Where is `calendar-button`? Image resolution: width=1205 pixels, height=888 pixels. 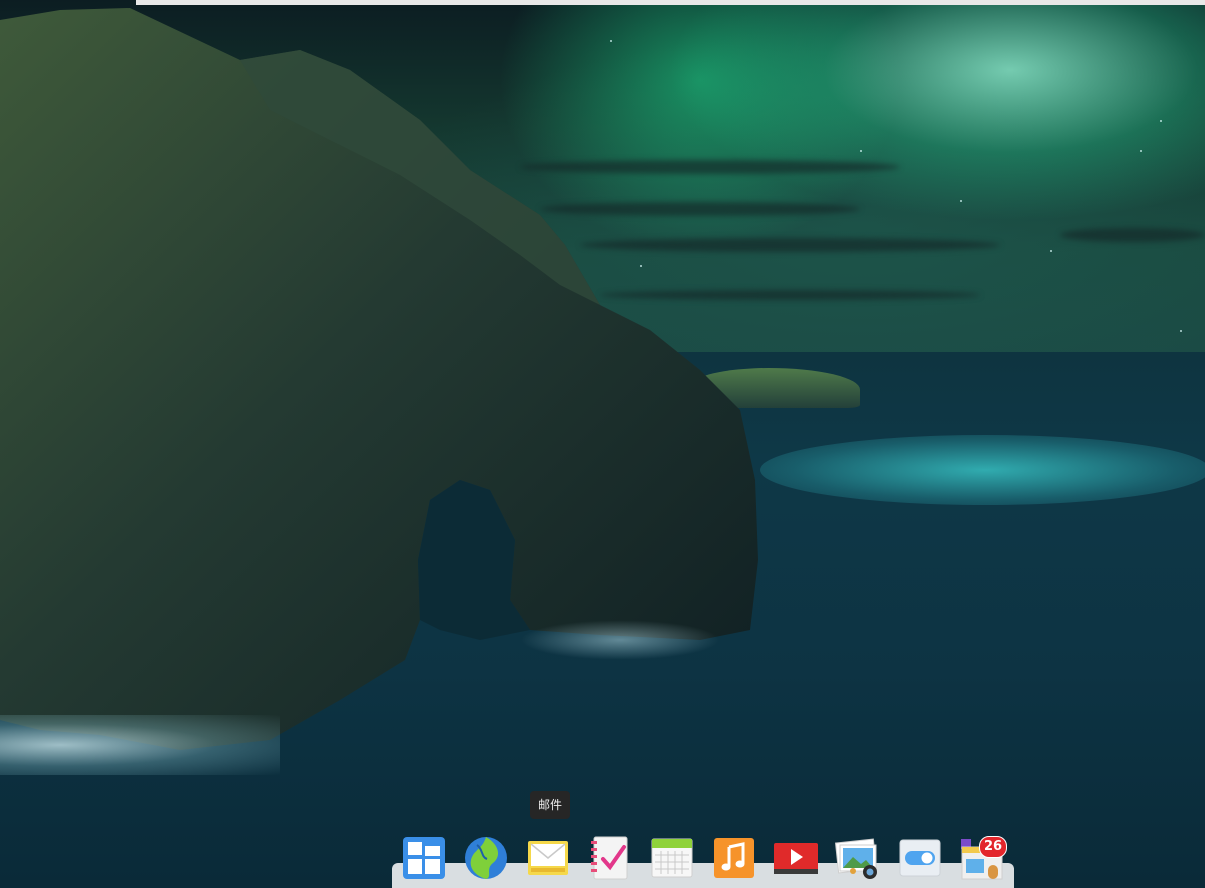
calendar-button is located at coordinates (672, 858).